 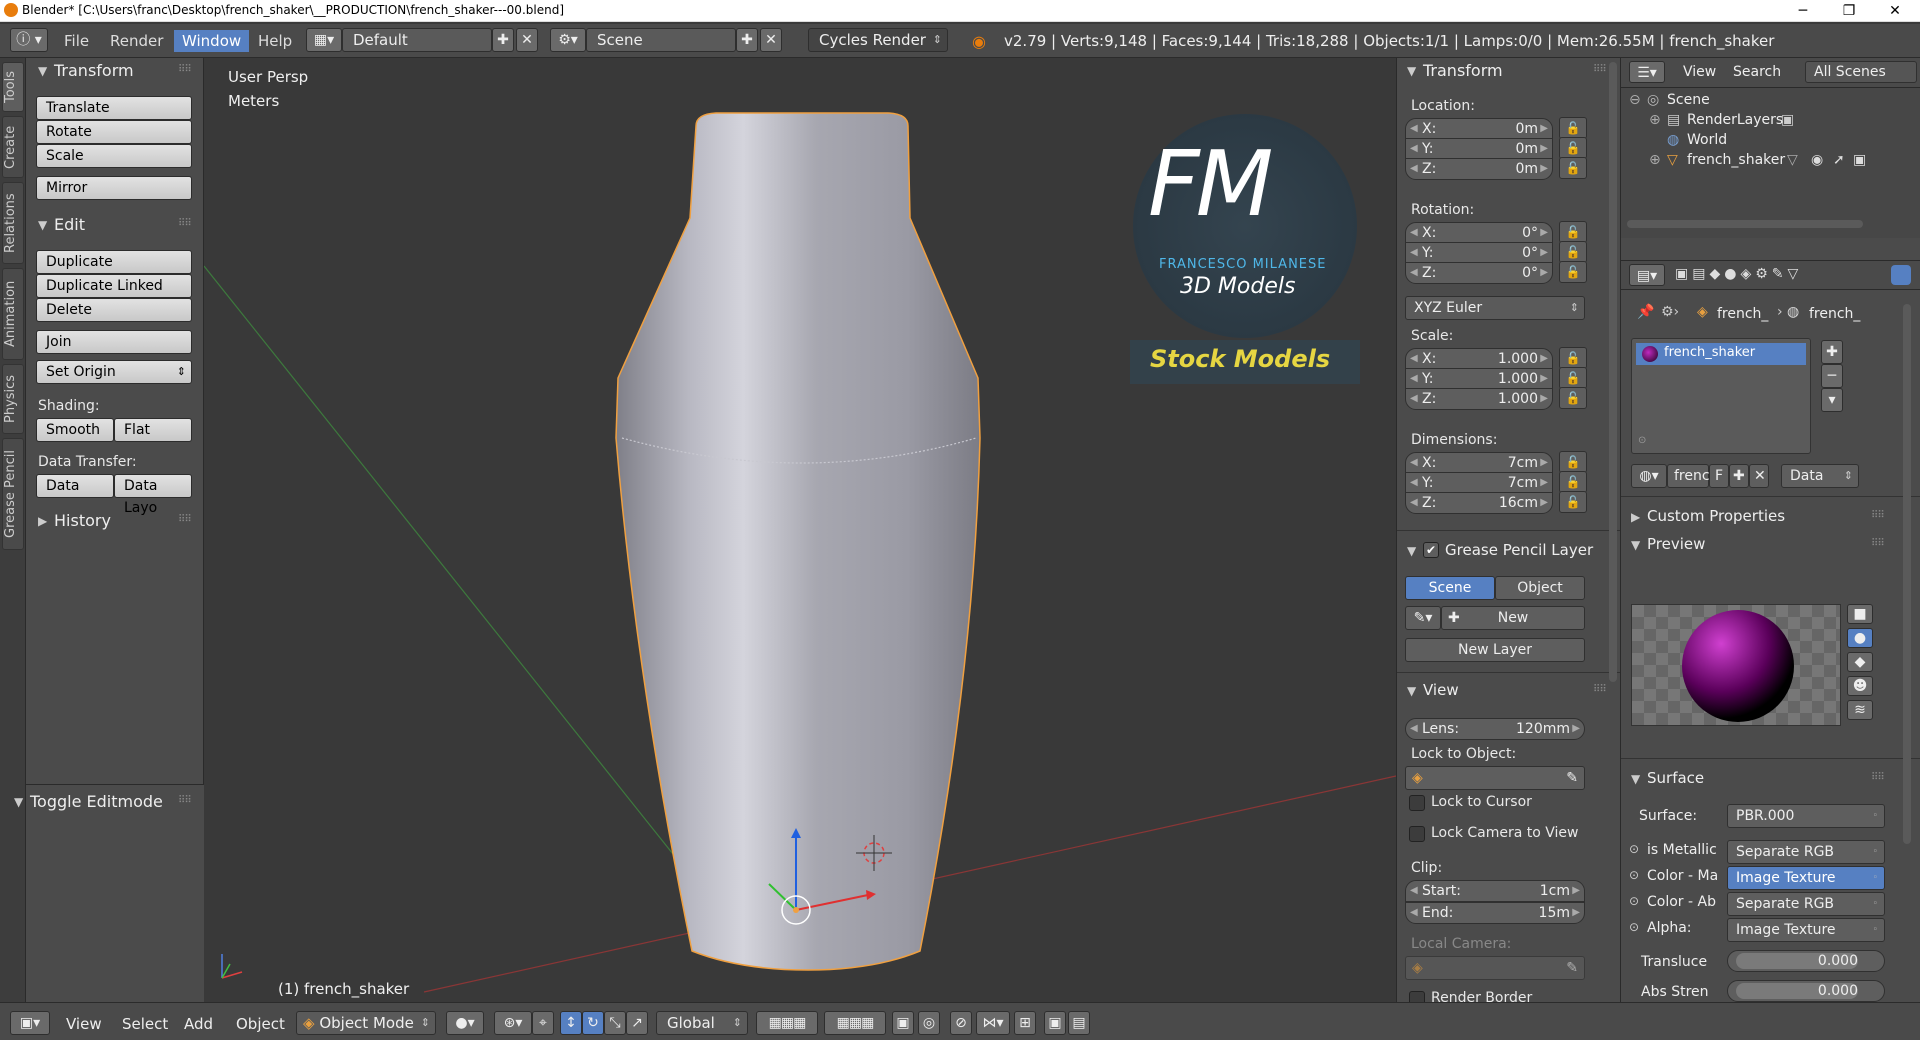 What do you see at coordinates (855, 1023) in the screenshot?
I see `layers-grid-2-icon: ▦▦▦` at bounding box center [855, 1023].